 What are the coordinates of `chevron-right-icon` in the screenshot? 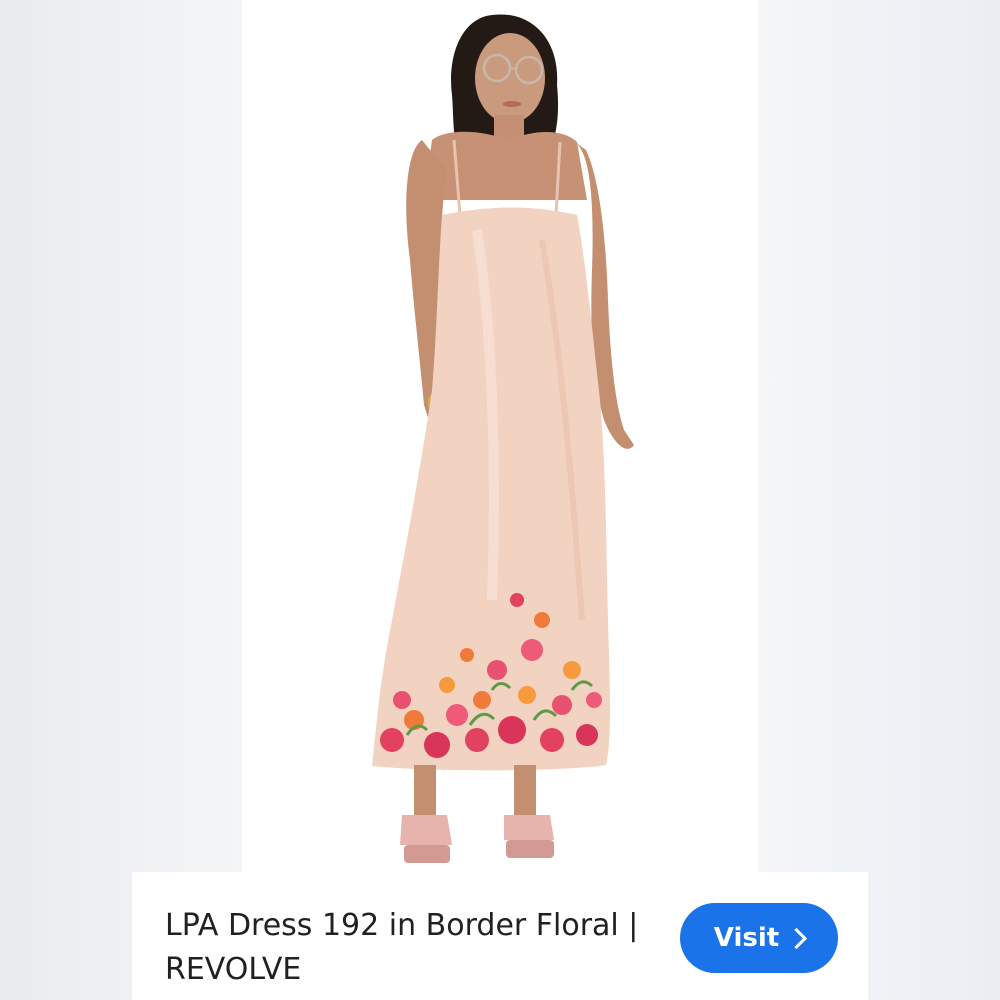 It's located at (797, 938).